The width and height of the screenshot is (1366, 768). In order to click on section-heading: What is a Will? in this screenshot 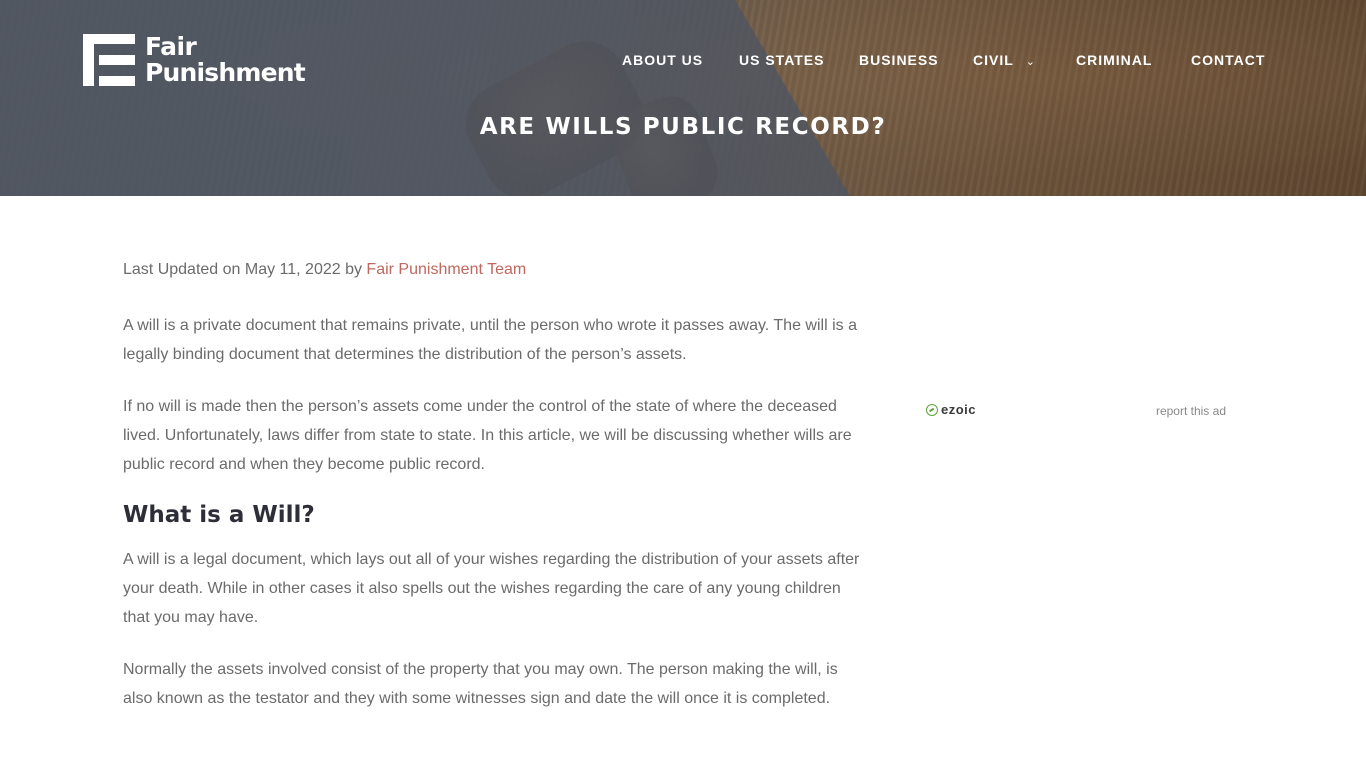, I will do `click(219, 515)`.